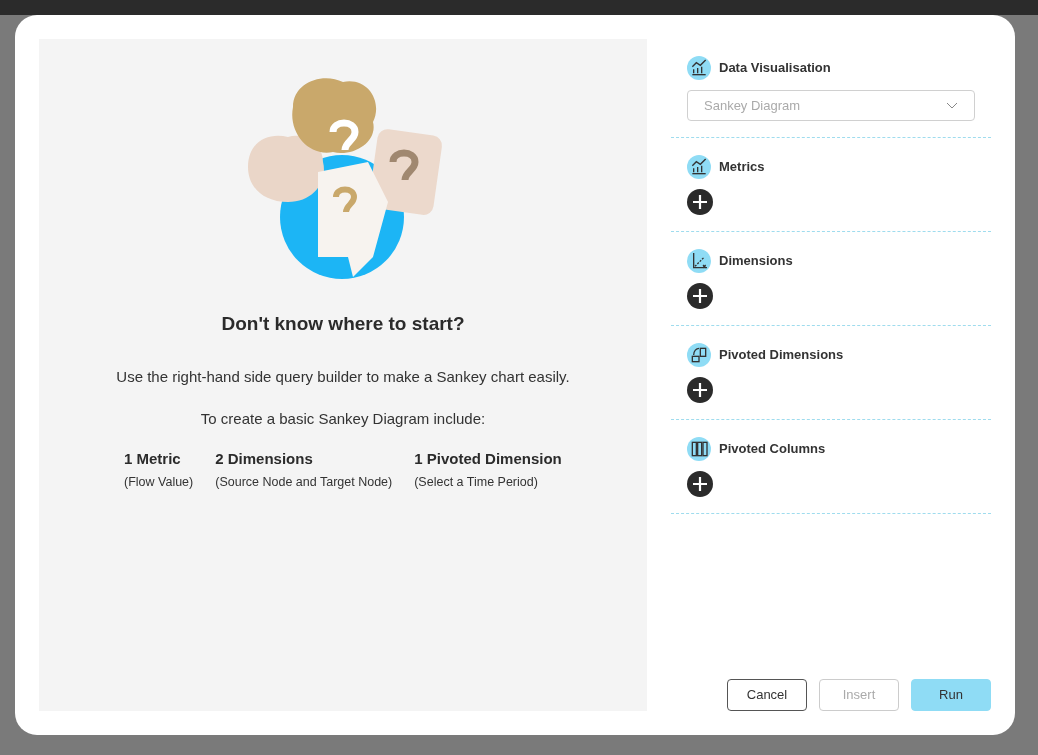  What do you see at coordinates (699, 449) in the screenshot?
I see `columns-icon` at bounding box center [699, 449].